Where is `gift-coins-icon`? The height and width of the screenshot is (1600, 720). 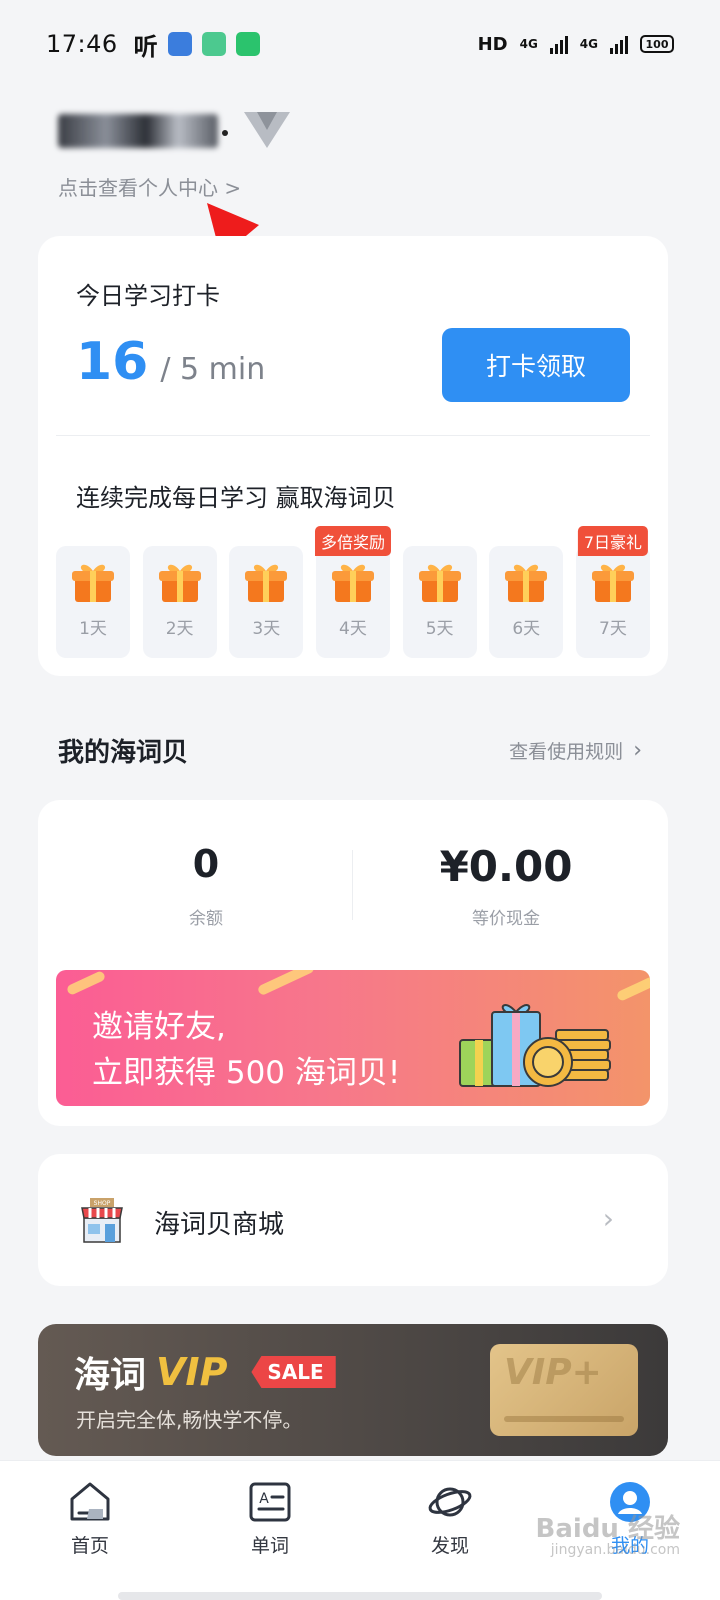 gift-coins-icon is located at coordinates (535, 1045).